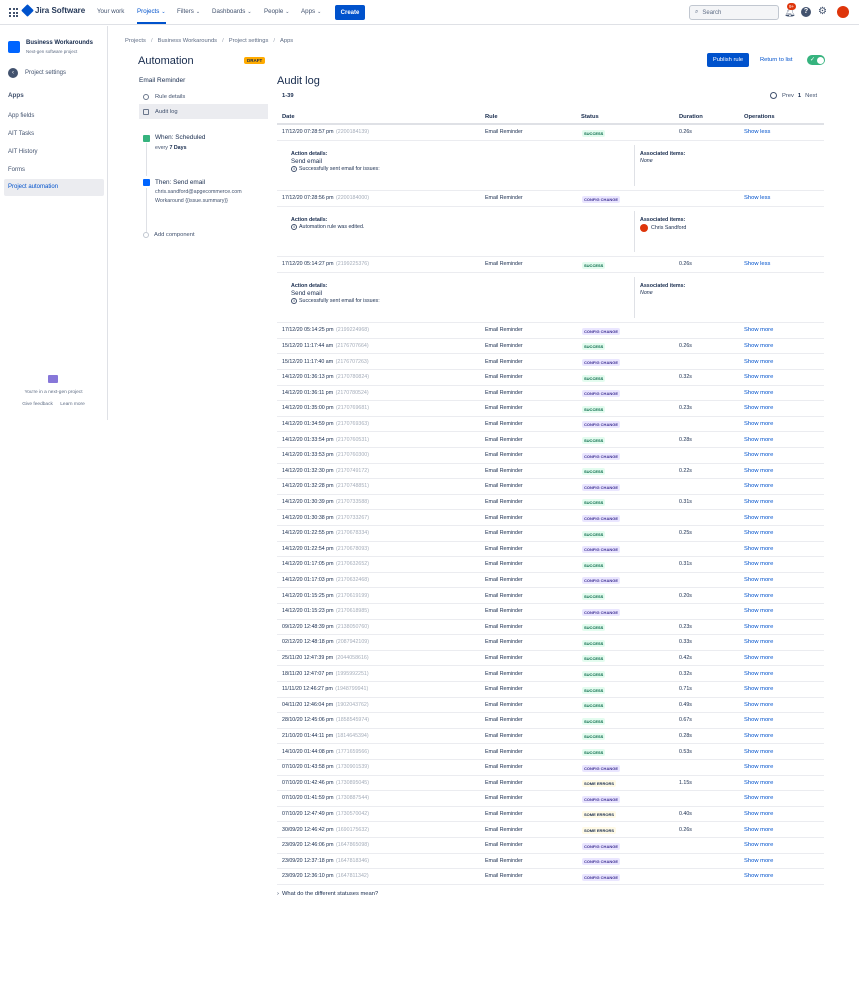 The image size is (859, 999). Describe the element at coordinates (311, 11) in the screenshot. I see `nav-apps: Apps ⌄` at that location.